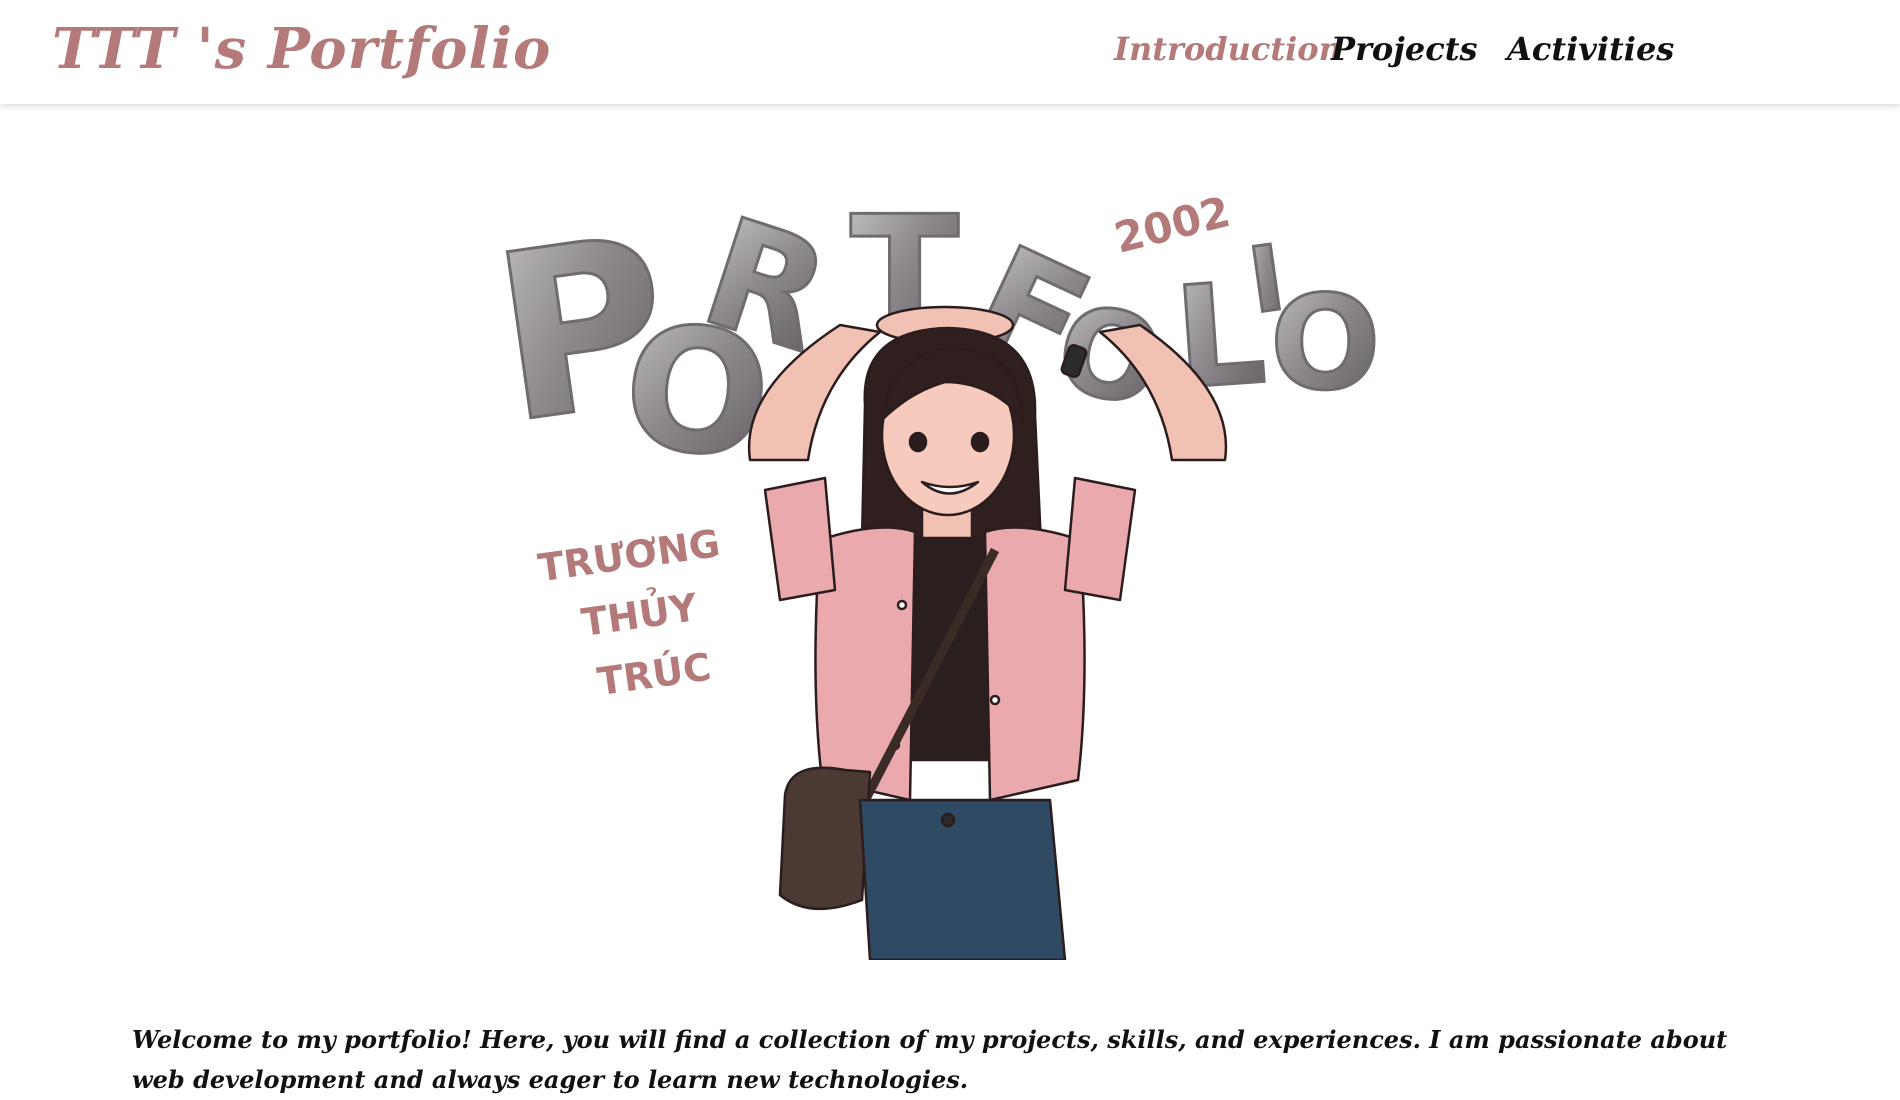  What do you see at coordinates (1325, 343) in the screenshot?
I see `balloon-letter-o3: O` at bounding box center [1325, 343].